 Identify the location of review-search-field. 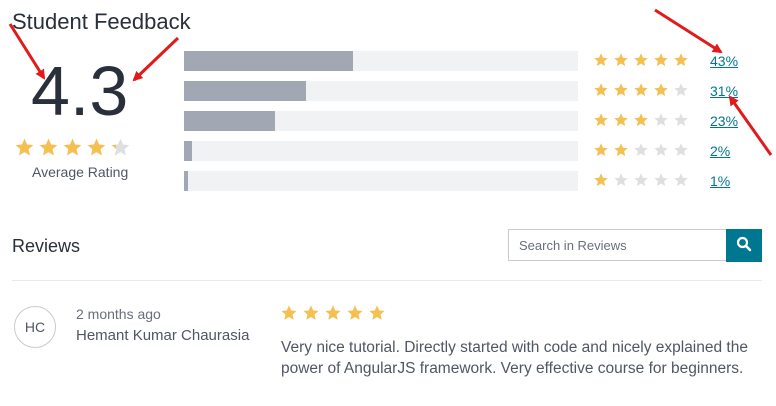
(617, 245).